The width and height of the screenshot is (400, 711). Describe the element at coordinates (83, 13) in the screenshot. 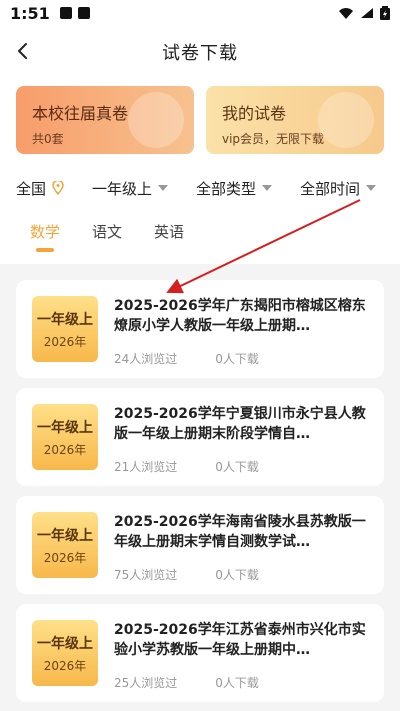

I see `app-notification-icon` at that location.